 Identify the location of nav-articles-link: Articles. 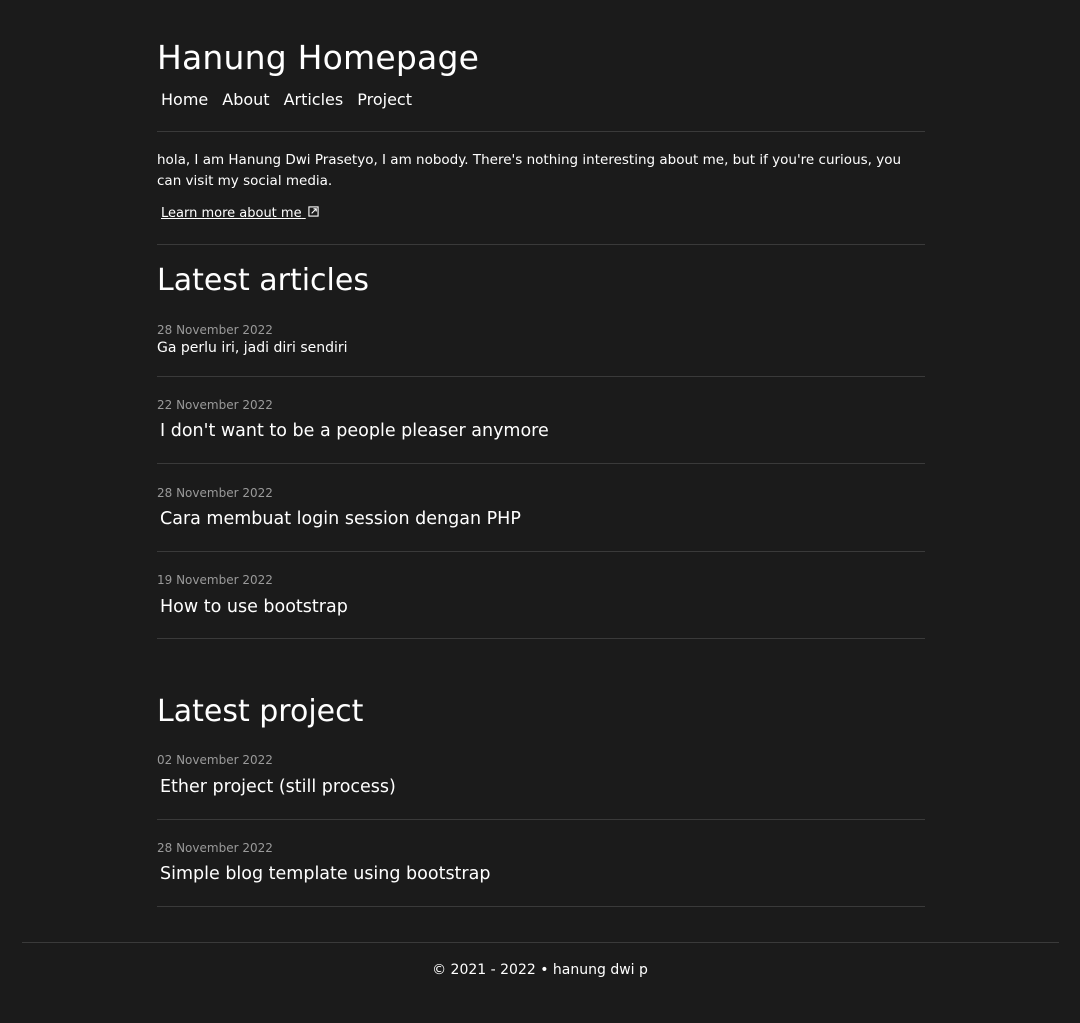
(314, 99).